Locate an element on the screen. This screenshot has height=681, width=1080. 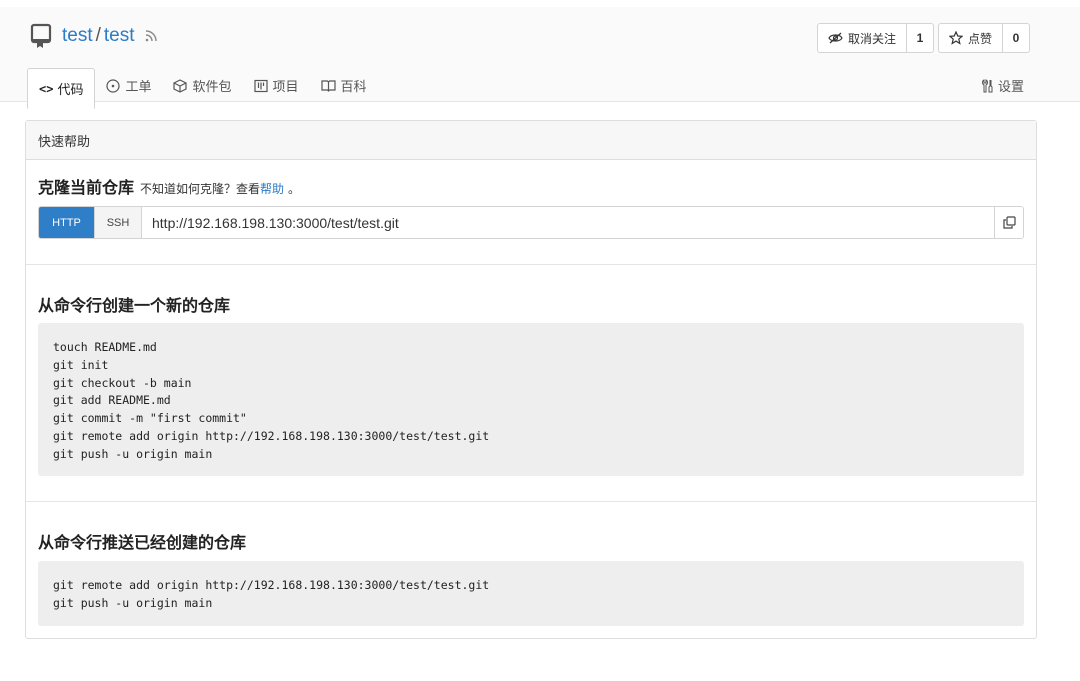
clone-hint-end: 。 is located at coordinates (294, 189).